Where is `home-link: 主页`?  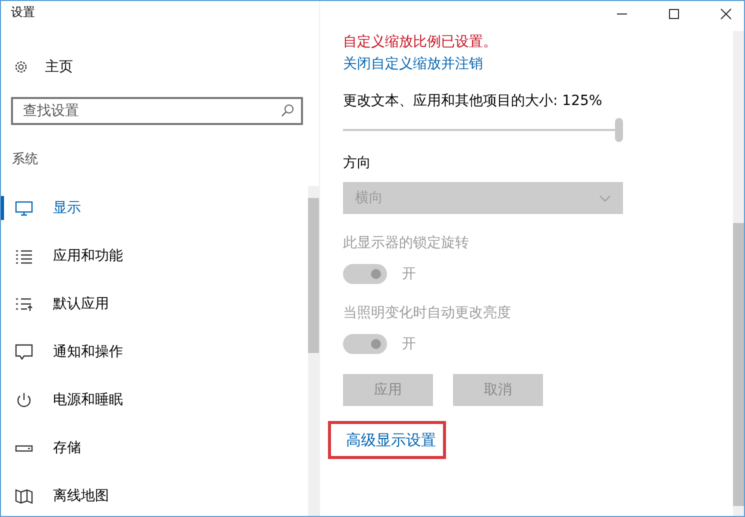
home-link: 主页 is located at coordinates (59, 67).